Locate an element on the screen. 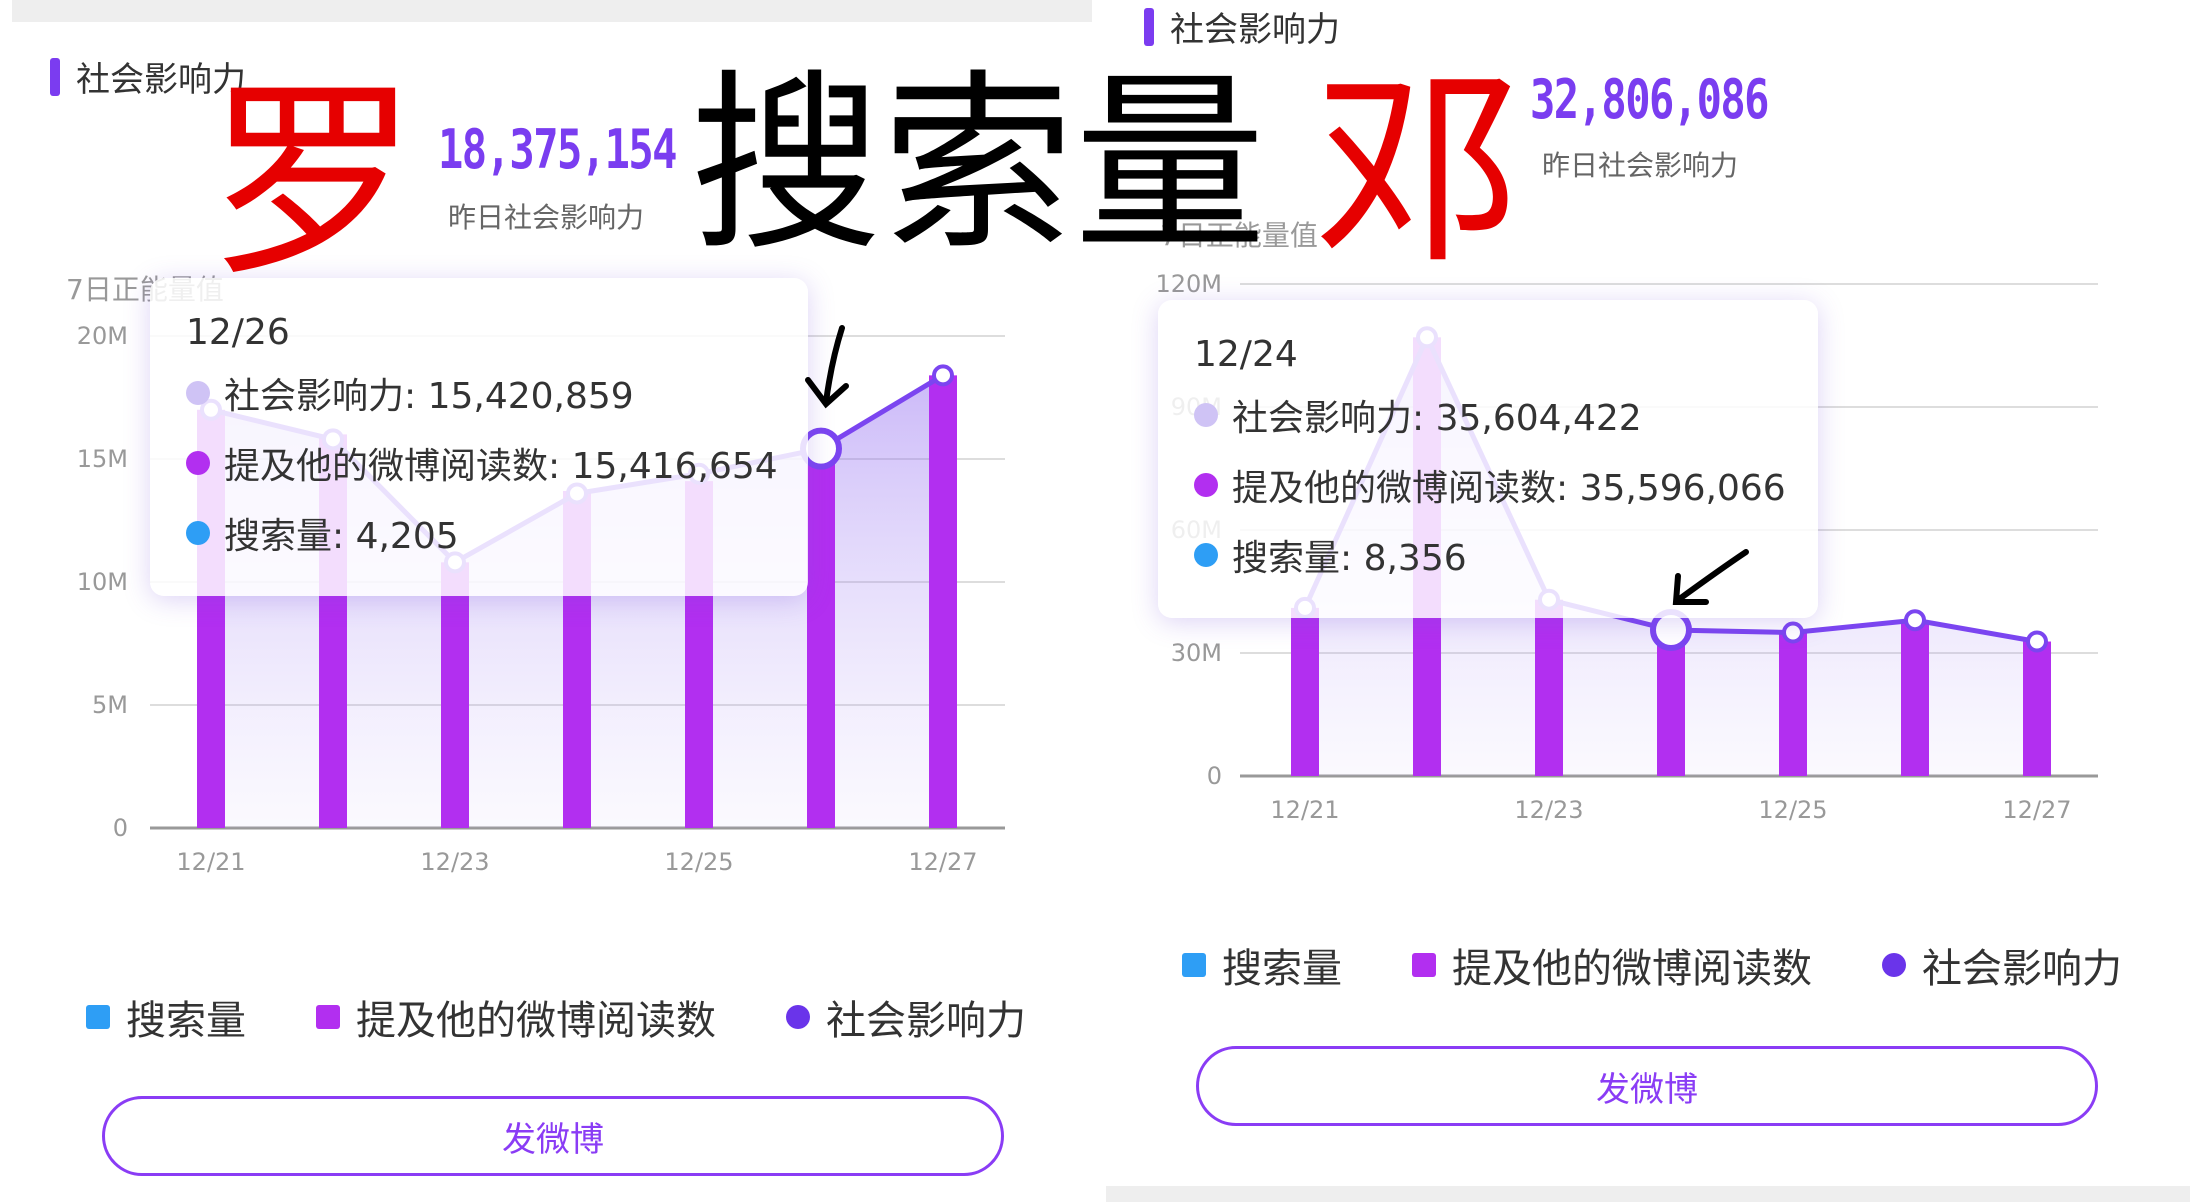 Image resolution: width=2190 pixels, height=1202 pixels. arrow-annotation-left is located at coordinates (827, 367).